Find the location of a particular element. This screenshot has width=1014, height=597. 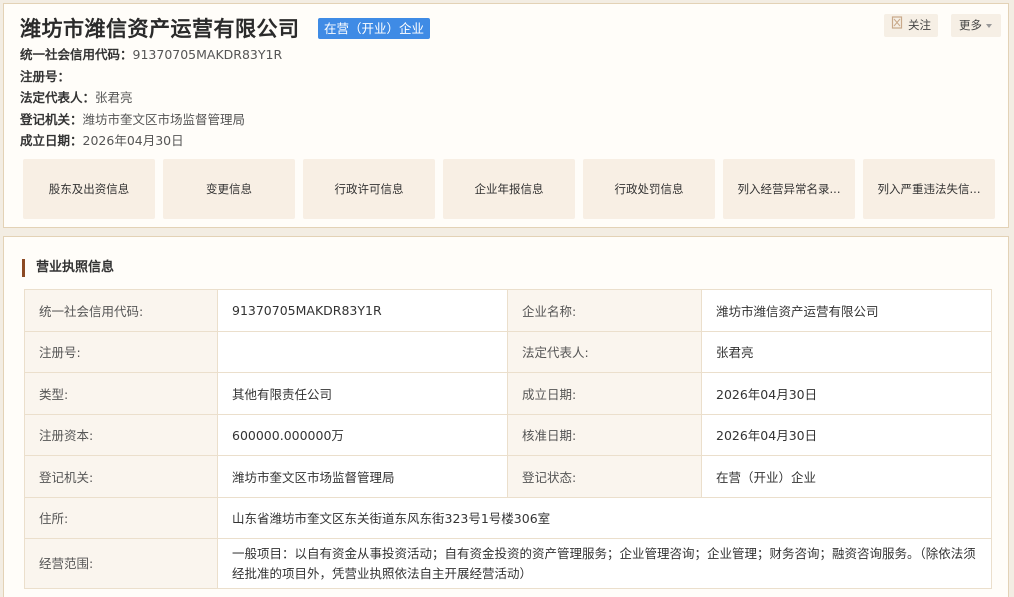

field-value: 91370705MAKDR83Y1R is located at coordinates (362, 310).